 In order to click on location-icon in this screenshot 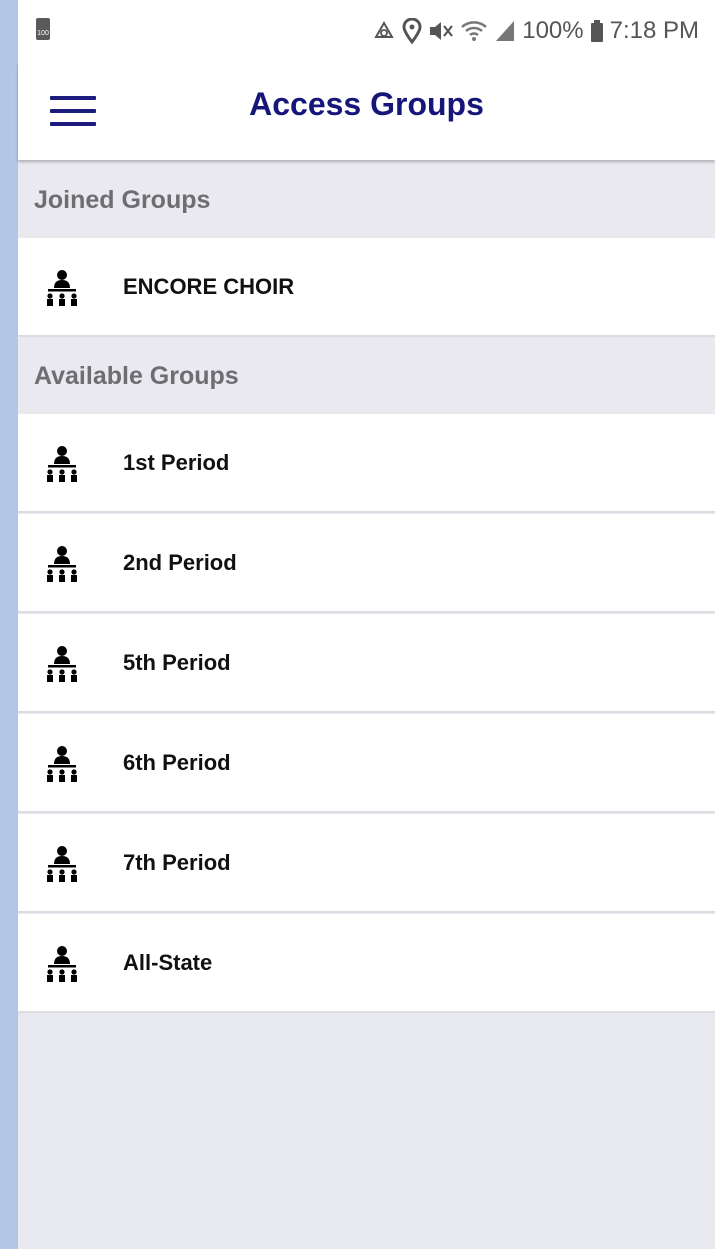, I will do `click(412, 31)`.